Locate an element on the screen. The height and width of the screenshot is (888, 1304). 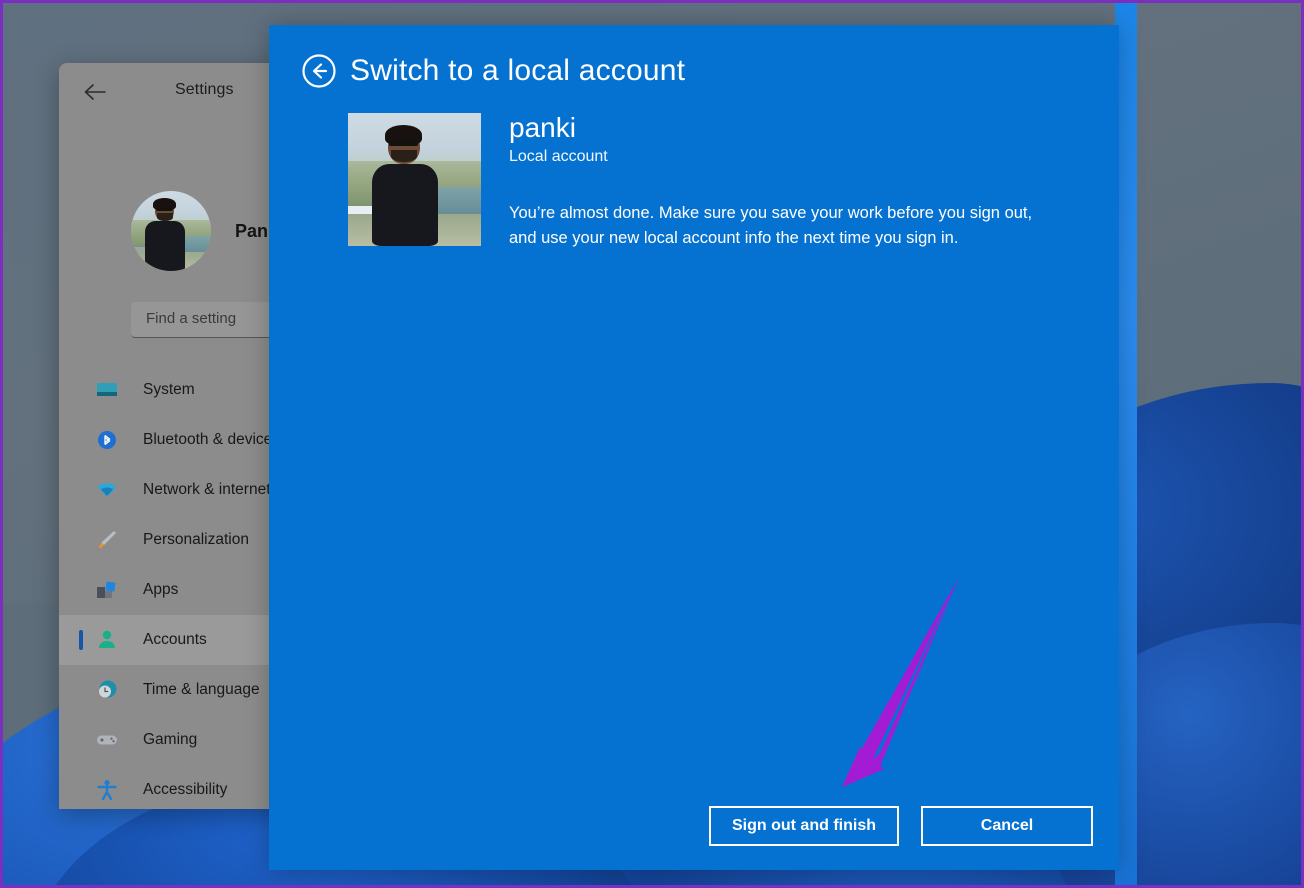
dialog-user-text: panki Local account is located at coordinates (558, 139).